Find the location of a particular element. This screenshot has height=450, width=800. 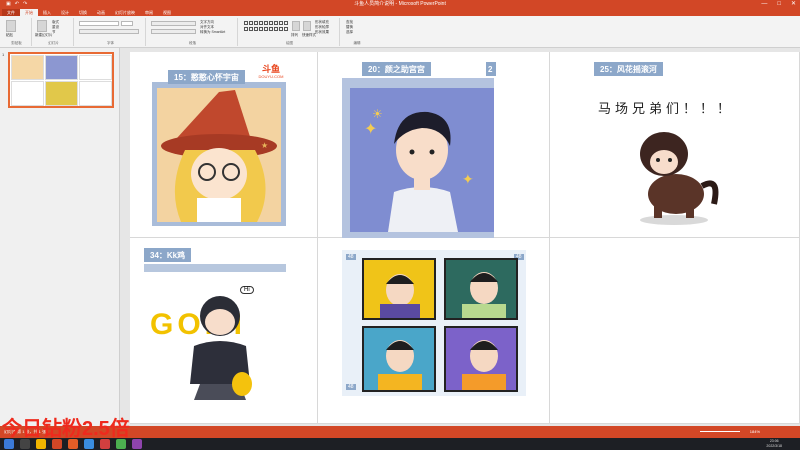

portrait-top-right-illustration is located at coordinates (484, 295).